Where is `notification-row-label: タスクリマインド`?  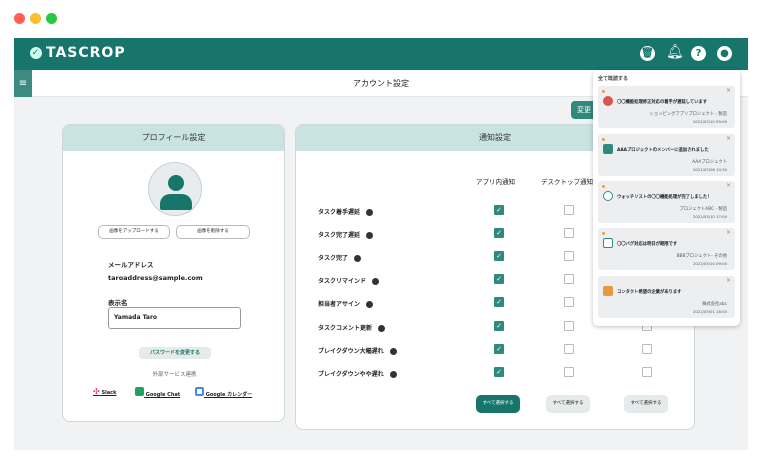
notification-row-label: タスクリマインド is located at coordinates (349, 280).